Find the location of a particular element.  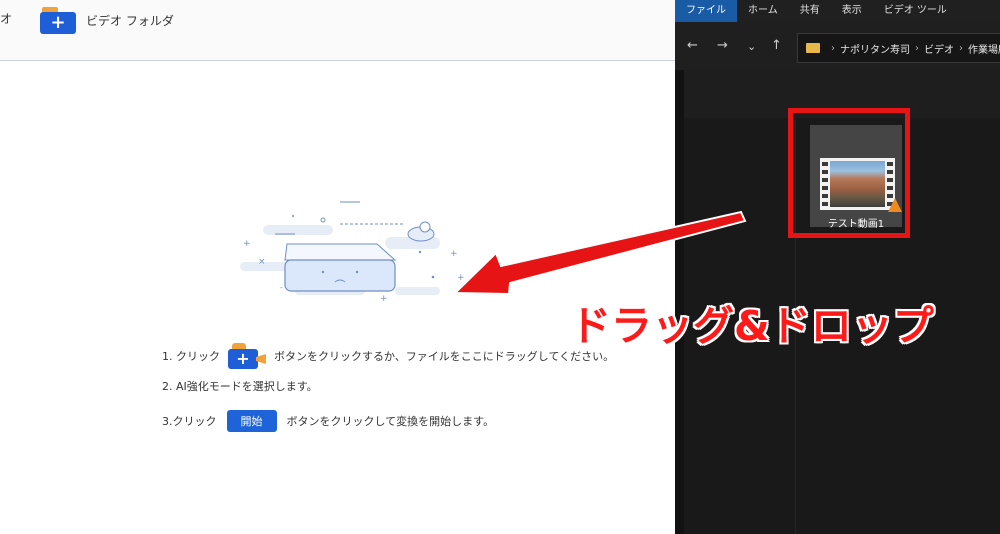

start-button: 開始 is located at coordinates (251, 421).